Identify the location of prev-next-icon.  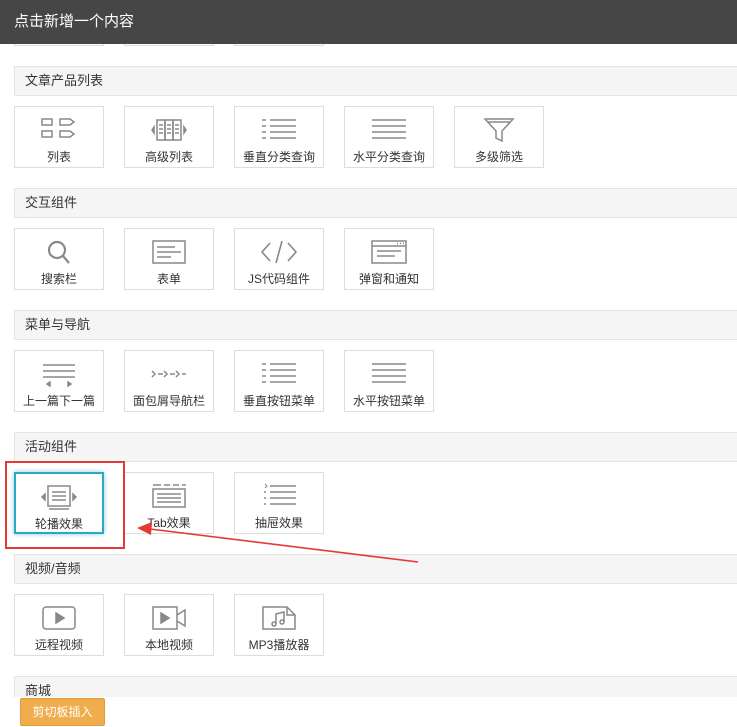
(59, 374).